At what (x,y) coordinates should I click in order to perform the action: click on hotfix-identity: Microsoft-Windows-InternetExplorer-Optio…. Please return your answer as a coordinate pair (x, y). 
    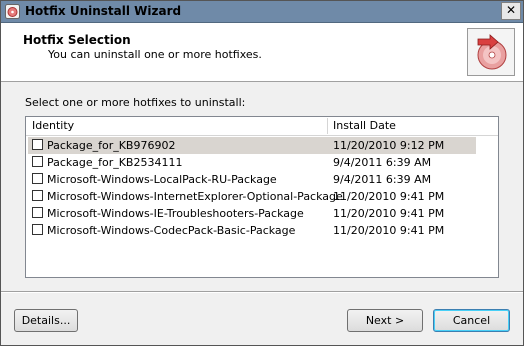
    Looking at the image, I should click on (195, 196).